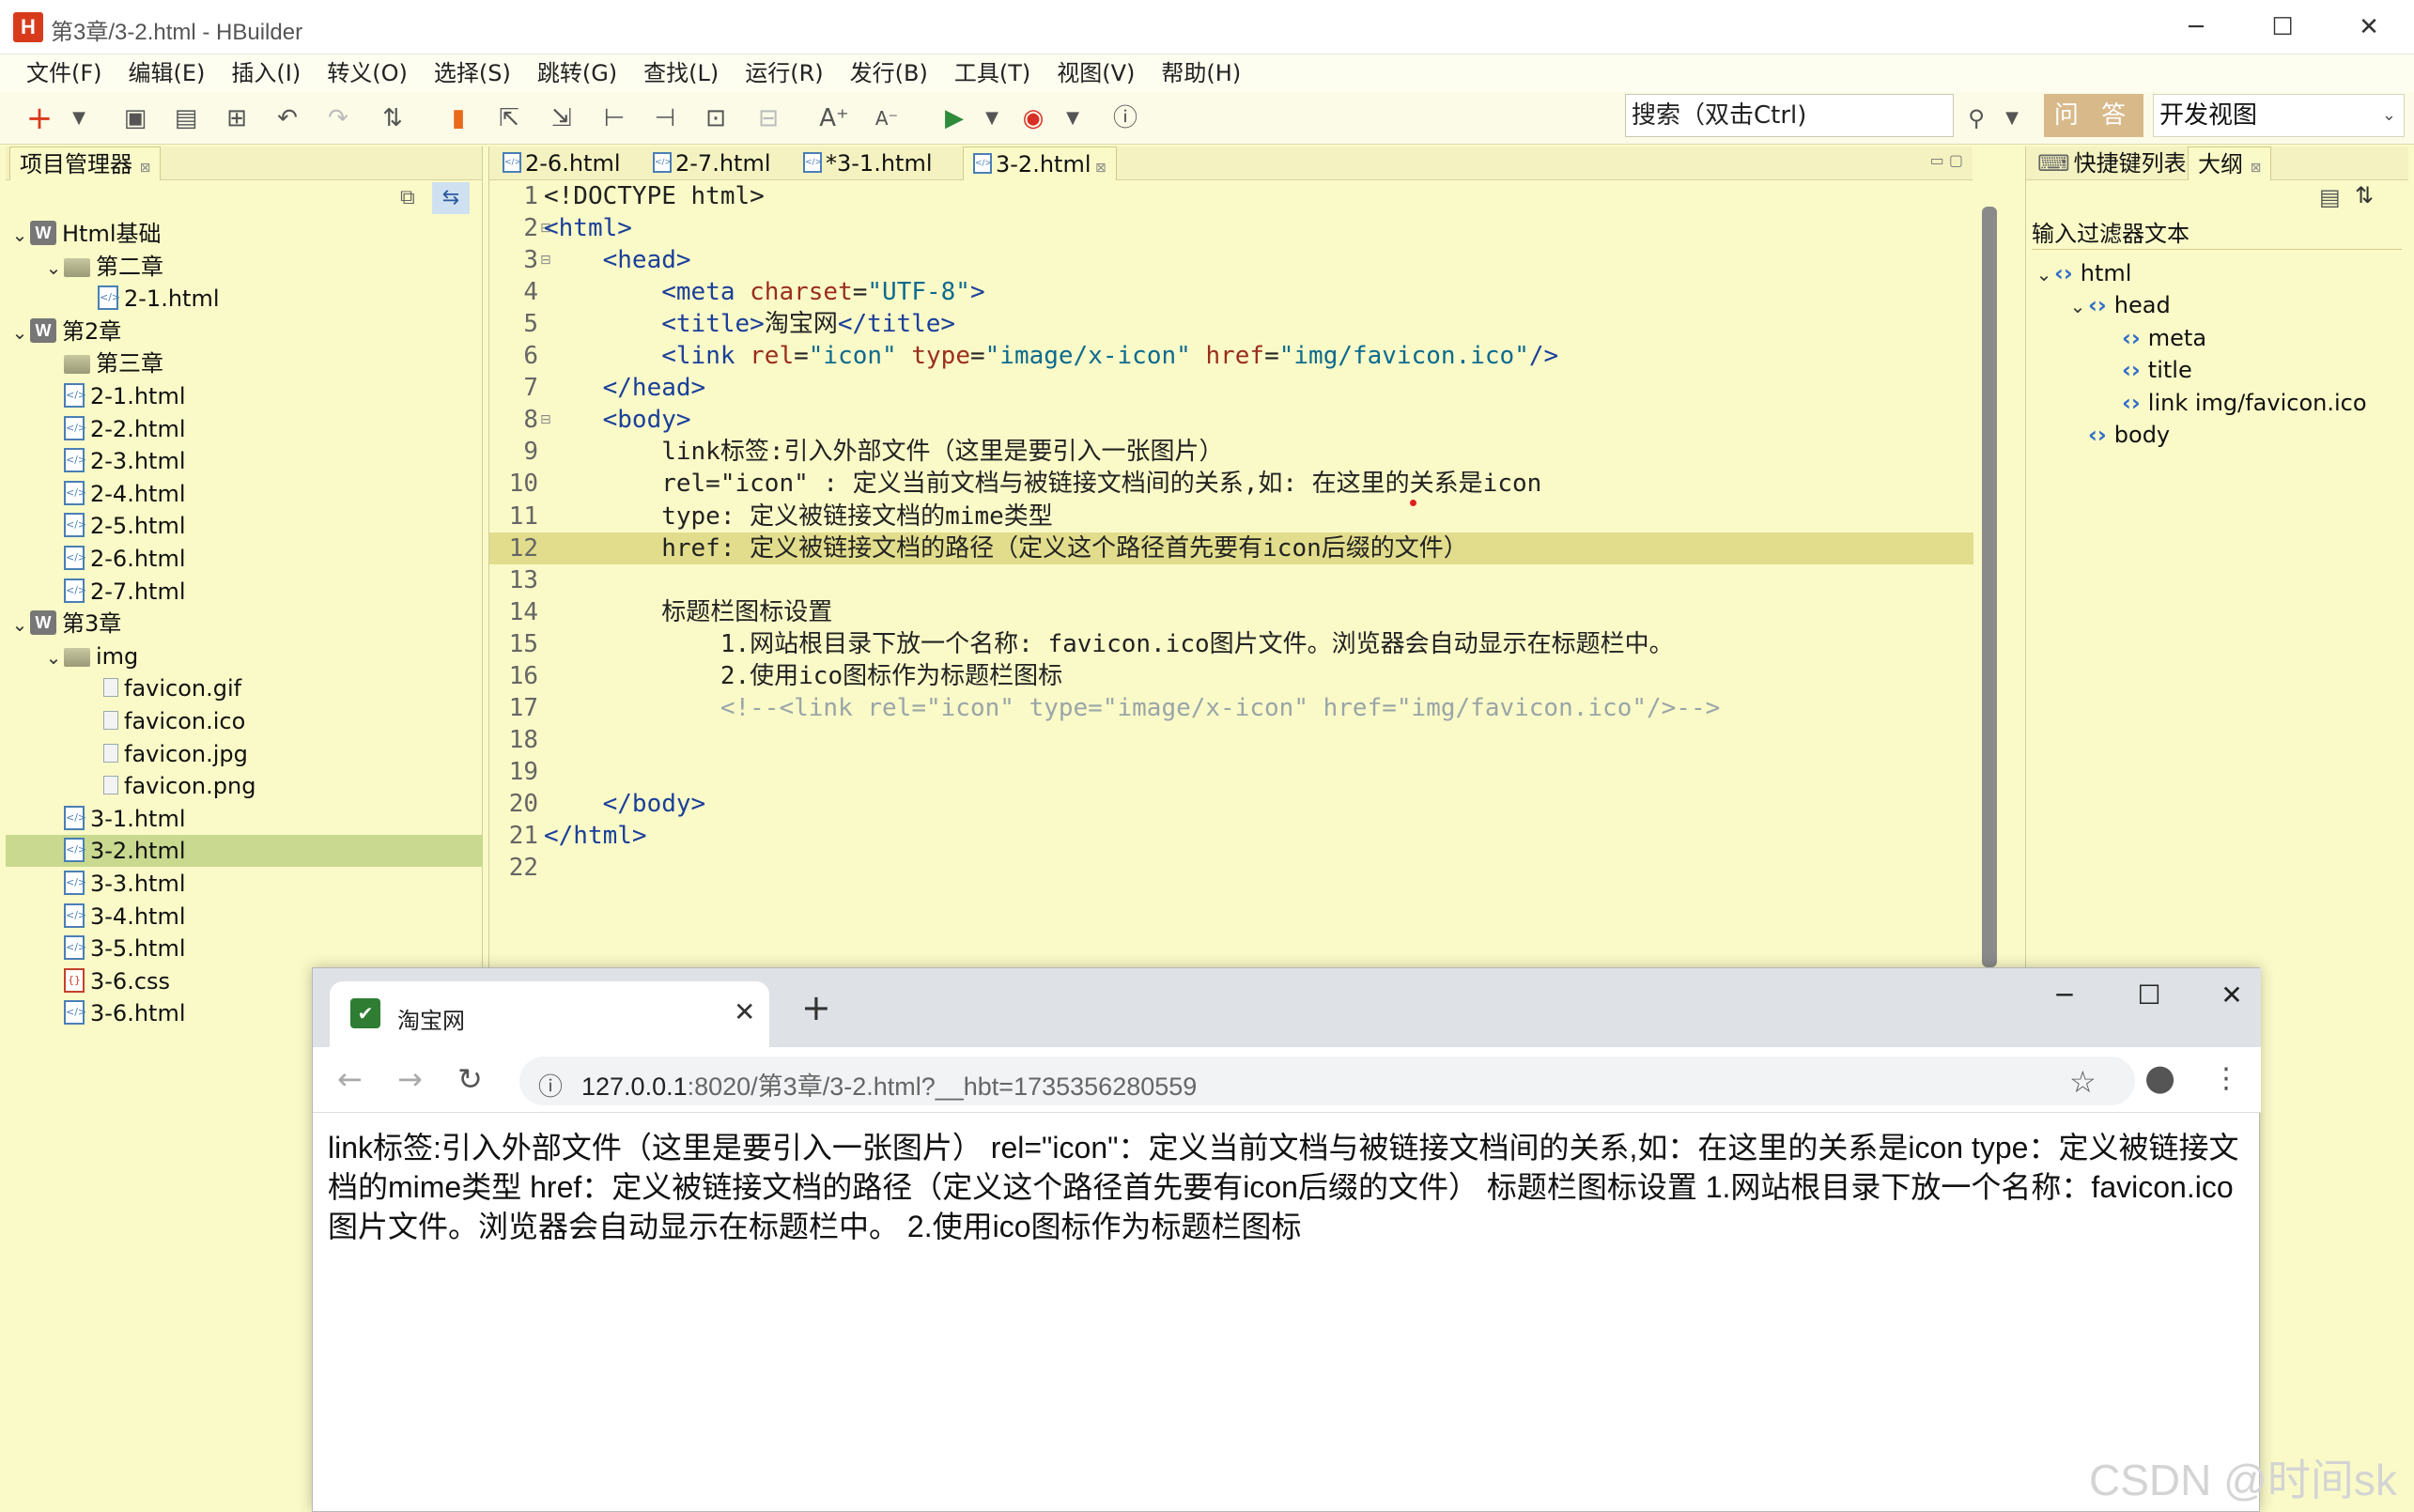 Image resolution: width=2414 pixels, height=1512 pixels. What do you see at coordinates (1231, 196) in the screenshot?
I see `code-line: 1 <!DOCTYPE html>` at bounding box center [1231, 196].